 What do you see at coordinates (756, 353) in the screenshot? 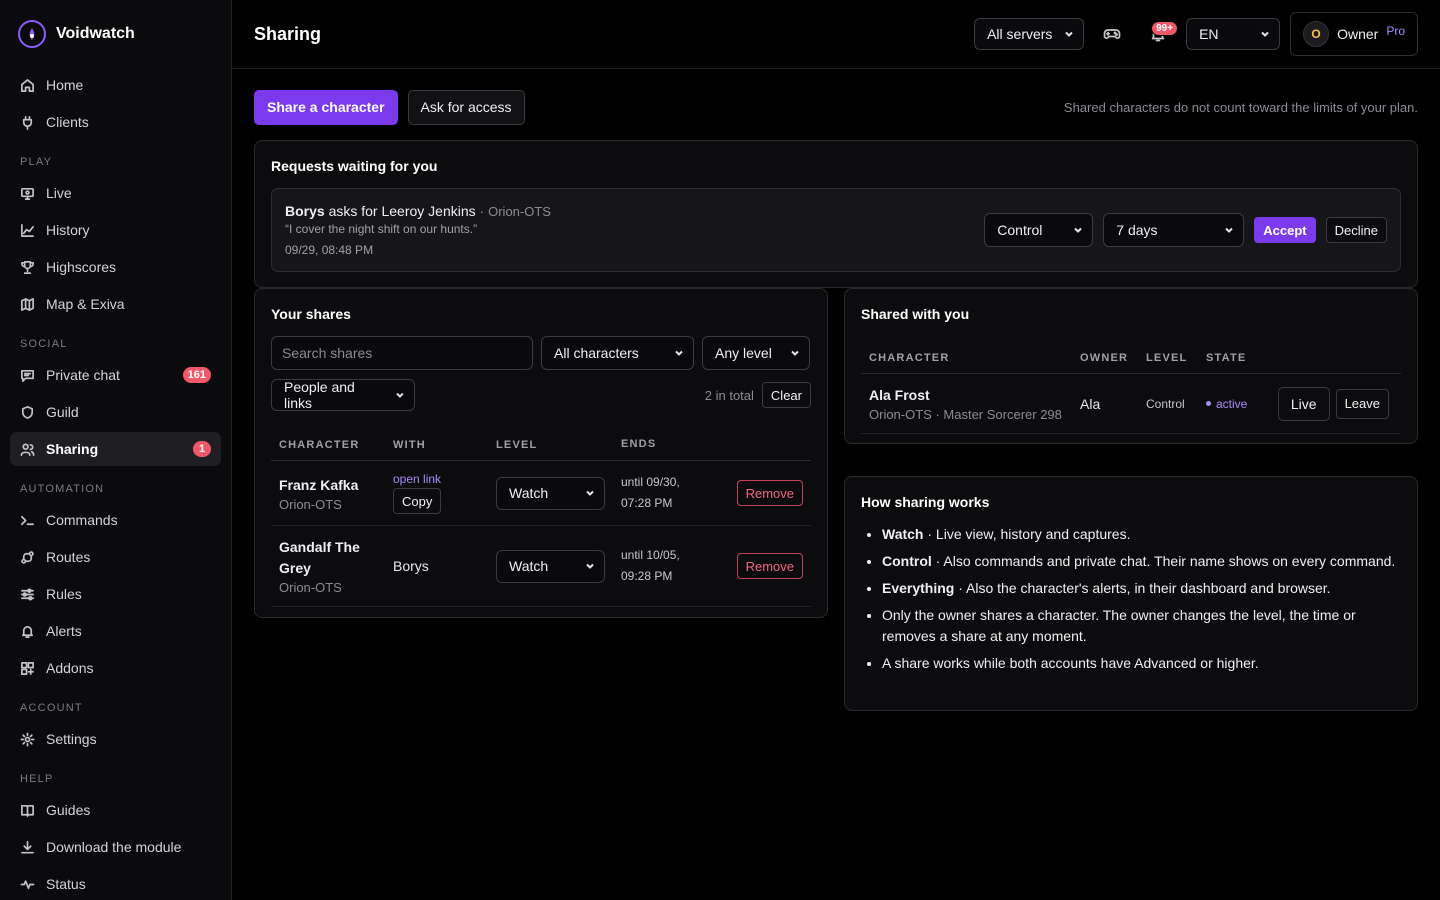
I see `level-filter-select: Any level` at bounding box center [756, 353].